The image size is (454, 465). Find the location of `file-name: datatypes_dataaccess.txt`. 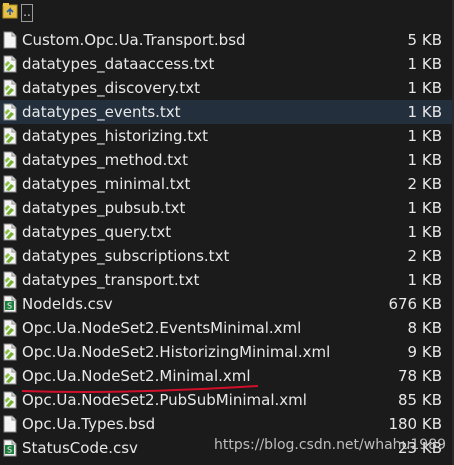

file-name: datatypes_dataaccess.txt is located at coordinates (118, 64).